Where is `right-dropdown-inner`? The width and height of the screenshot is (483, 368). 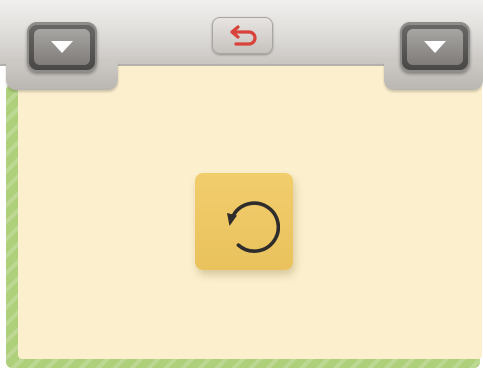 right-dropdown-inner is located at coordinates (435, 47).